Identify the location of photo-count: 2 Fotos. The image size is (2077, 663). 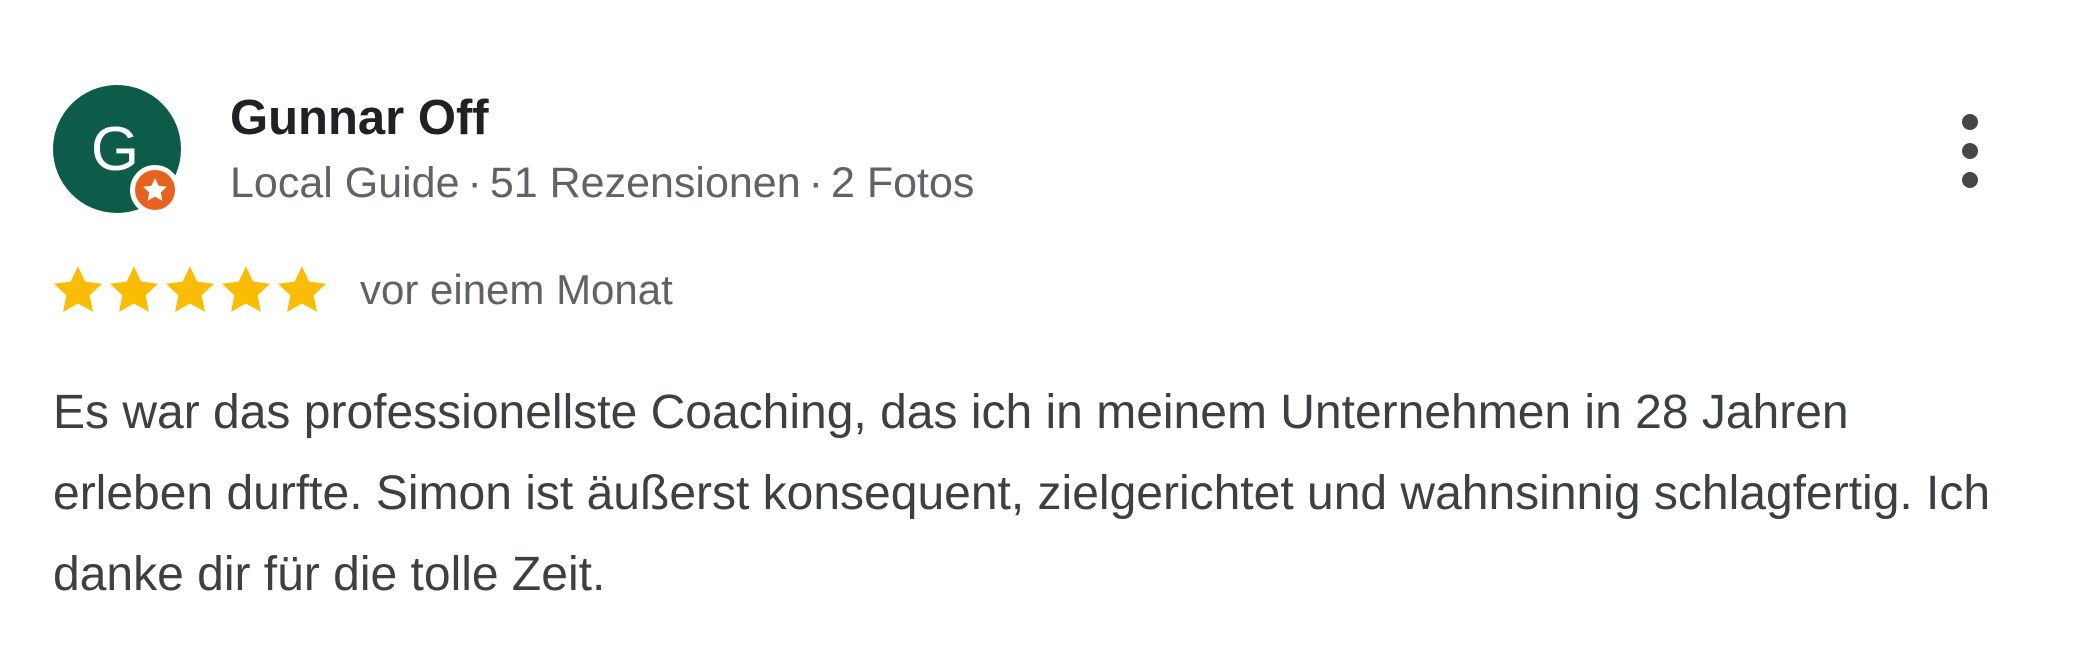
(902, 183).